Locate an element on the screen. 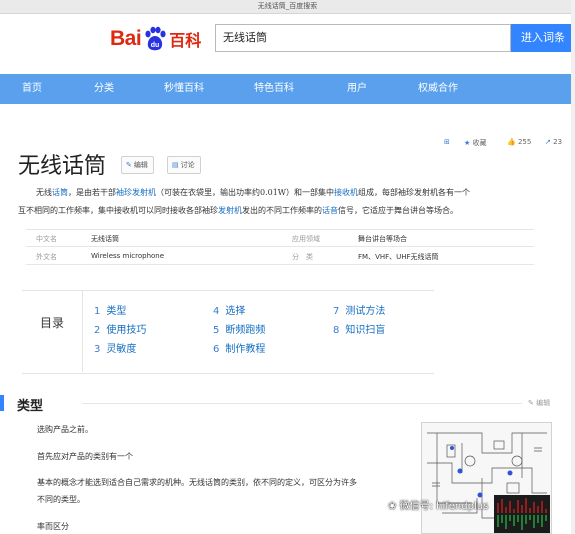 Image resolution: width=575 pixels, height=534 pixels. logo-baike-text: 百科 is located at coordinates (185, 40).